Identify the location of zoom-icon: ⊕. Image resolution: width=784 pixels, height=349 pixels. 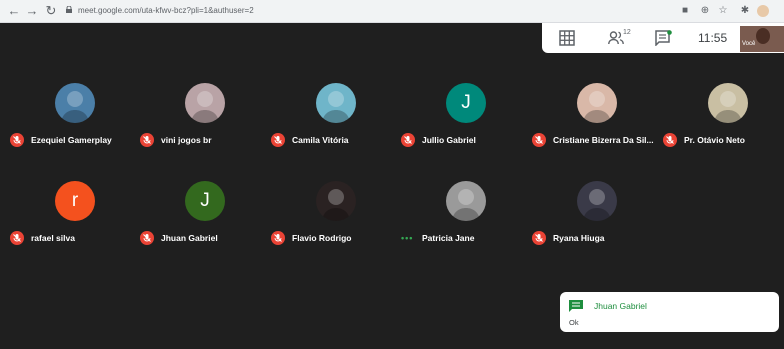
(705, 11).